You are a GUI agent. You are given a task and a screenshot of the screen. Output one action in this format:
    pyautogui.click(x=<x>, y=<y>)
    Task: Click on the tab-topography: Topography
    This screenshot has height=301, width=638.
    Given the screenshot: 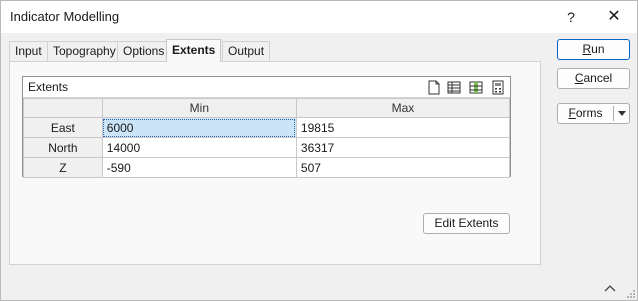 What is the action you would take?
    pyautogui.click(x=84, y=51)
    